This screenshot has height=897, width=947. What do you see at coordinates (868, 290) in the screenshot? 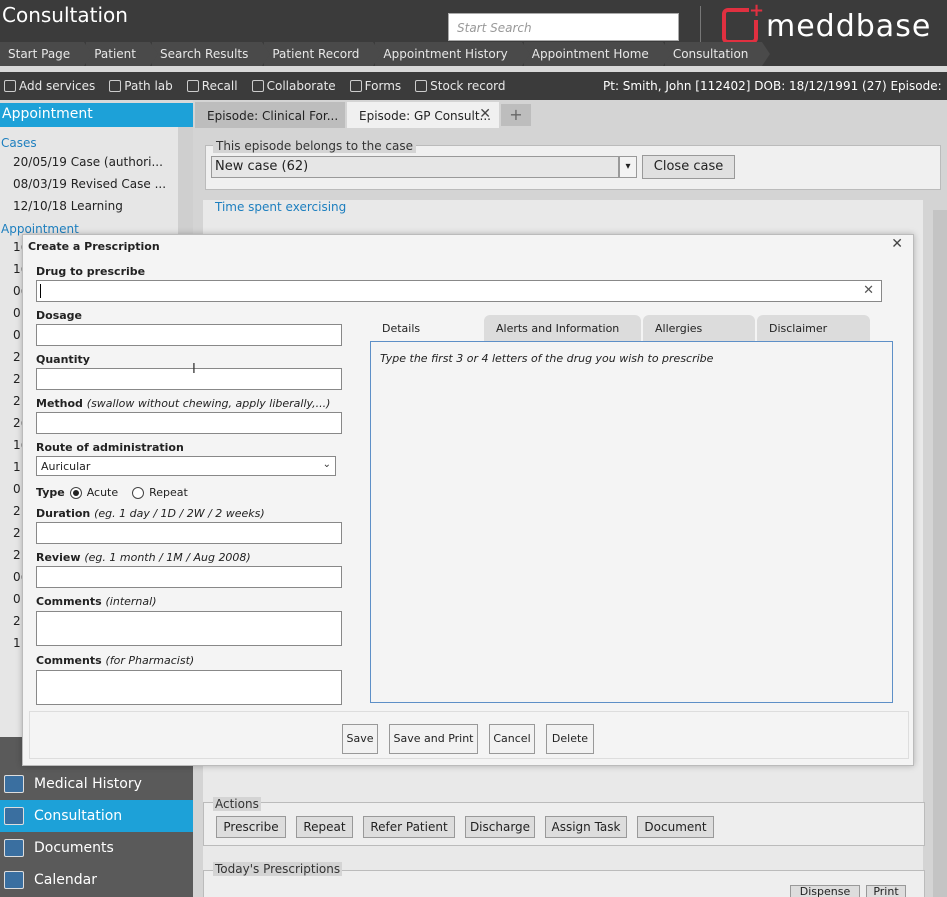
I see `clear-icon: ✕` at bounding box center [868, 290].